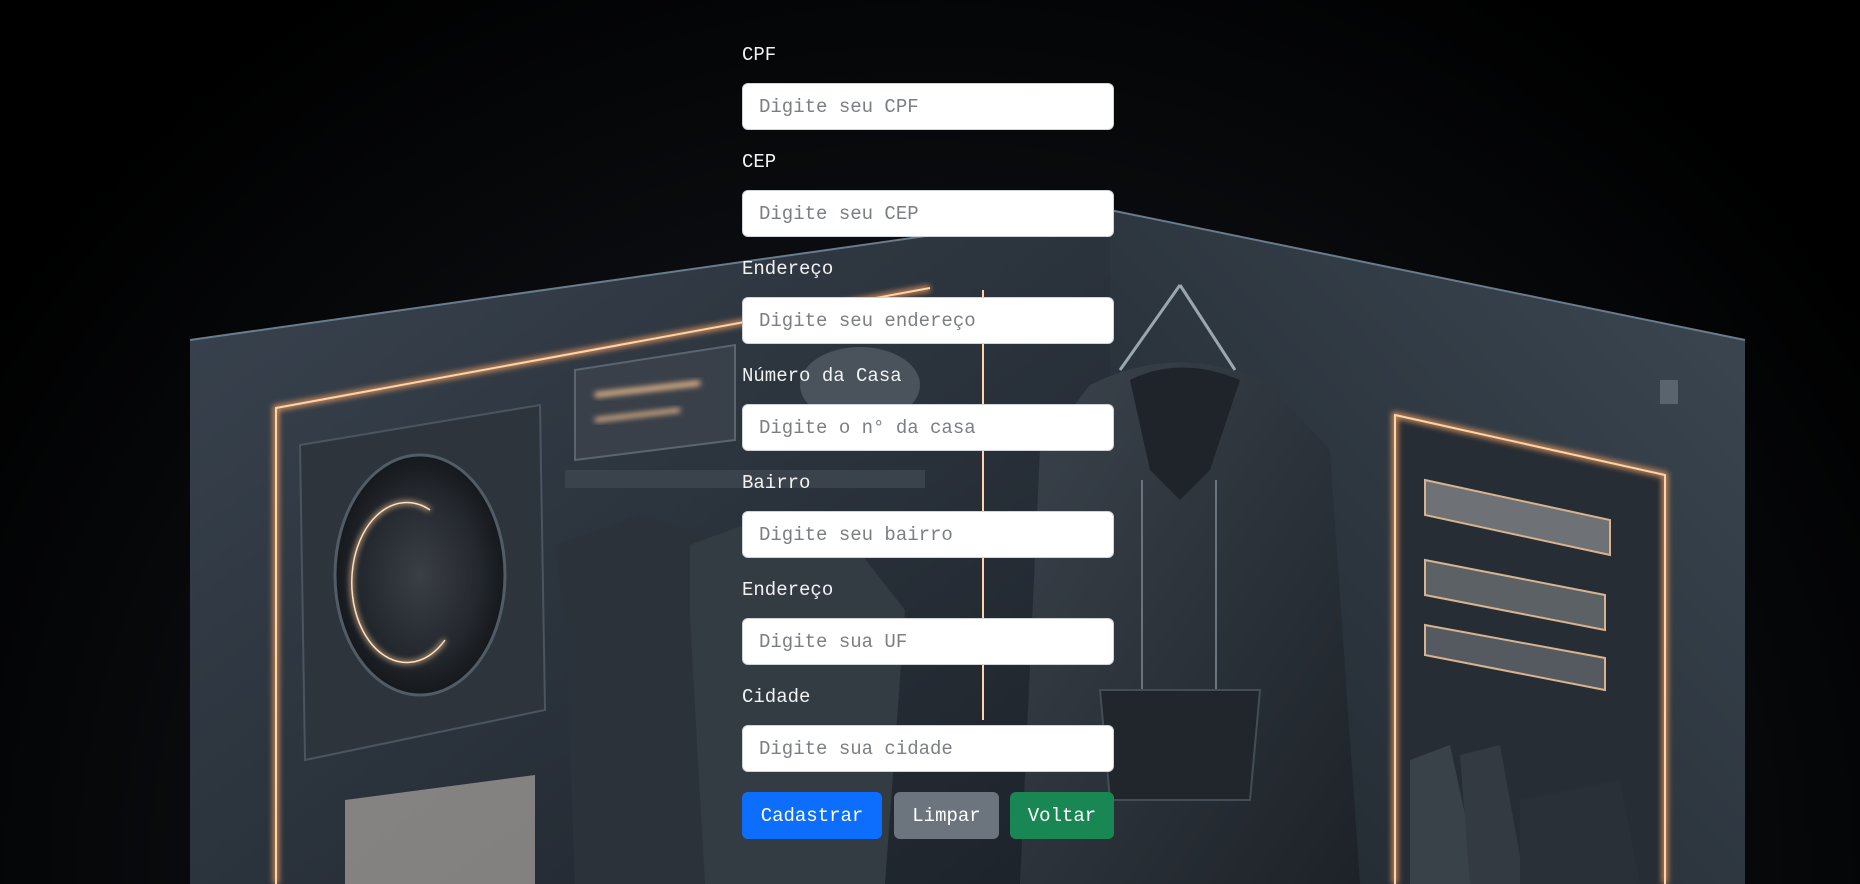 The width and height of the screenshot is (1860, 884). What do you see at coordinates (928, 106) in the screenshot?
I see `cpf-input` at bounding box center [928, 106].